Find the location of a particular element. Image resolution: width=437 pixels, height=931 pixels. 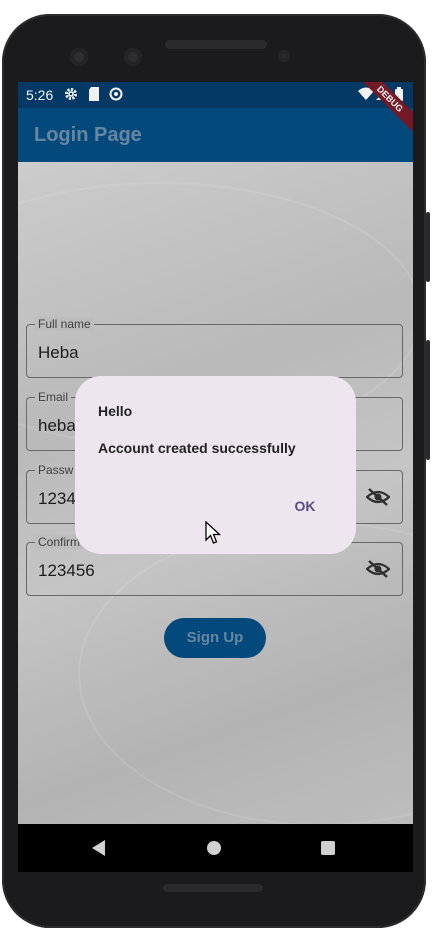

mouse-pointer-icon is located at coordinates (213, 535).